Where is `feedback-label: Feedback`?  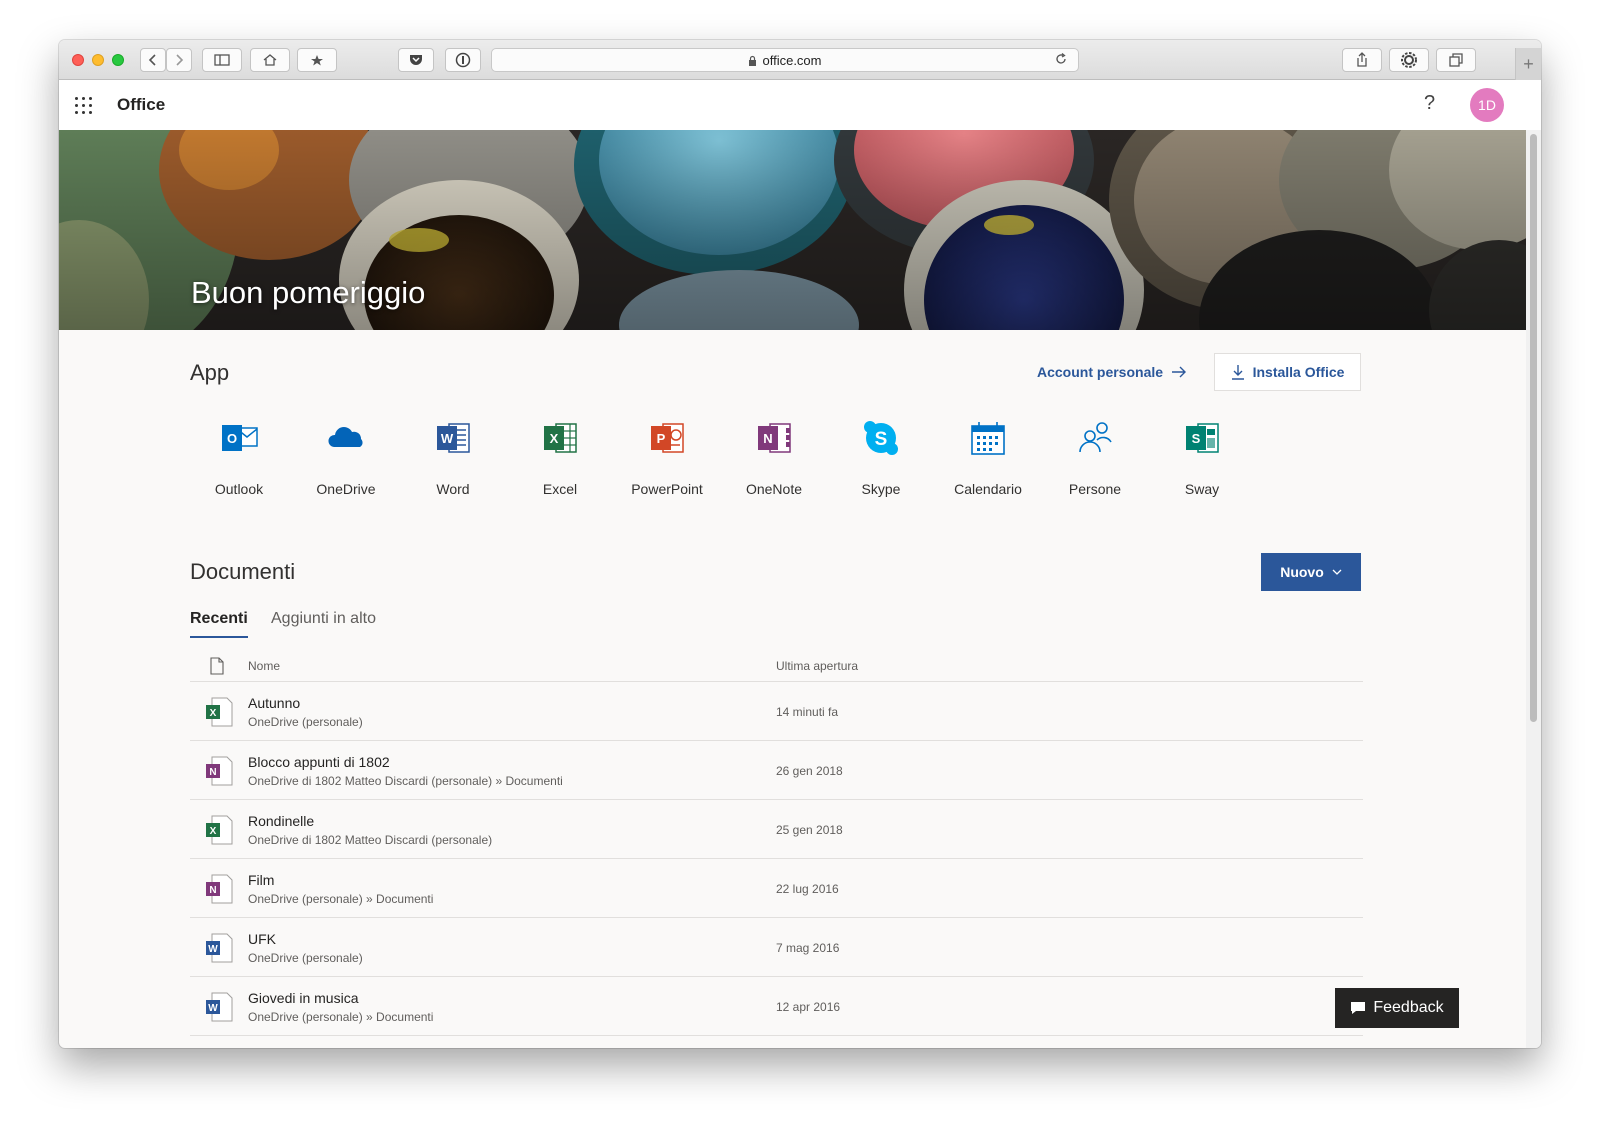
feedback-label: Feedback is located at coordinates (1408, 1007).